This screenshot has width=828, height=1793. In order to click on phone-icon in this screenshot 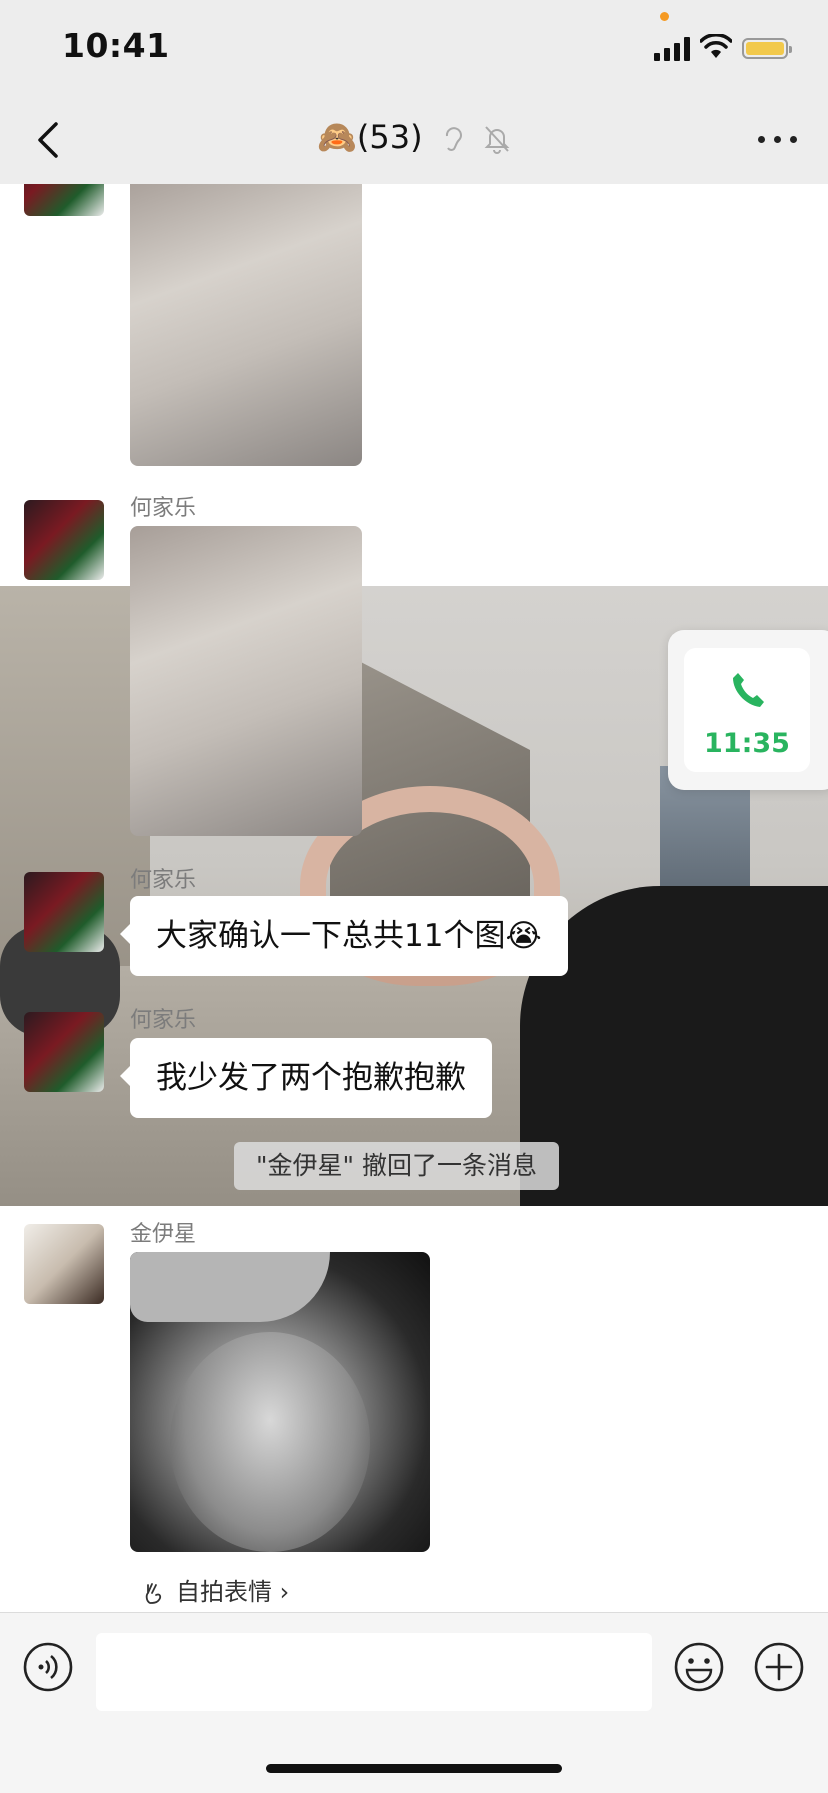, I will do `click(748, 690)`.